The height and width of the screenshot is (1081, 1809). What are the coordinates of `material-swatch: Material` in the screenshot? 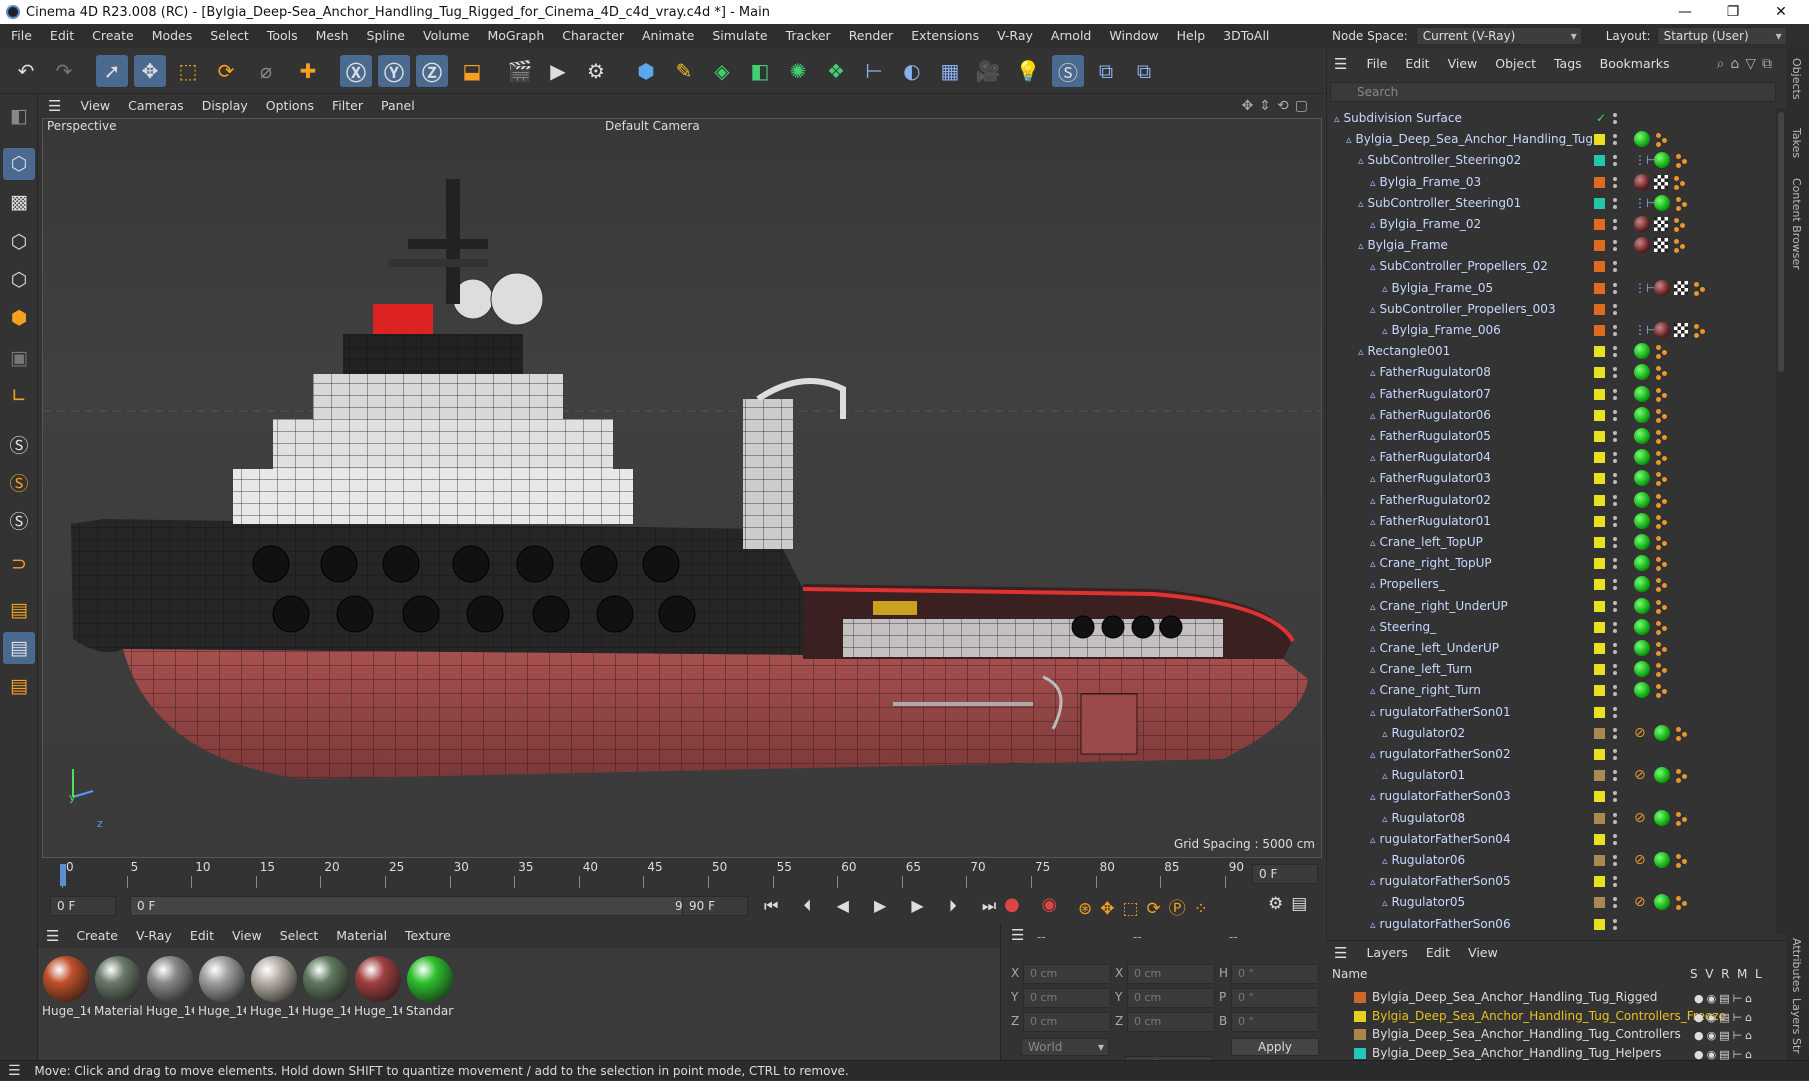 It's located at (118, 987).